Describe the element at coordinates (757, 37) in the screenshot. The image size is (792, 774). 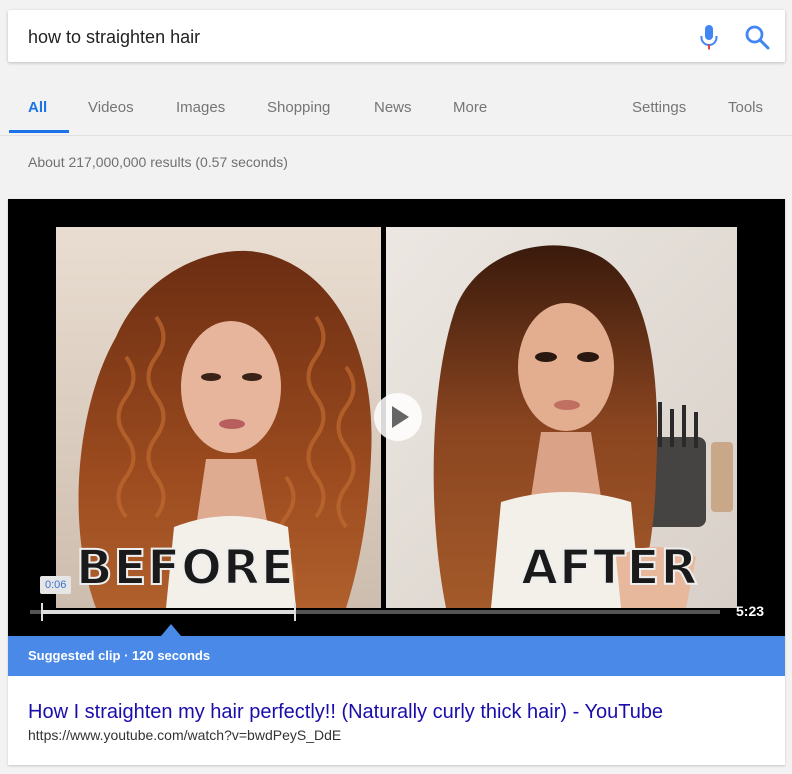
I see `search-icon` at that location.